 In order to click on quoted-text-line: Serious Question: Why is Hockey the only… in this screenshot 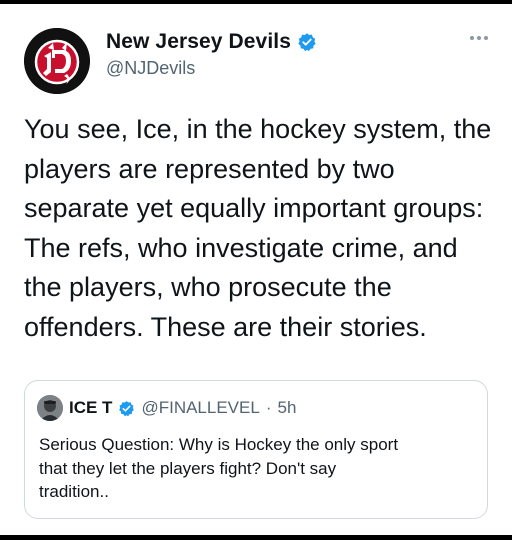, I will do `click(219, 444)`.